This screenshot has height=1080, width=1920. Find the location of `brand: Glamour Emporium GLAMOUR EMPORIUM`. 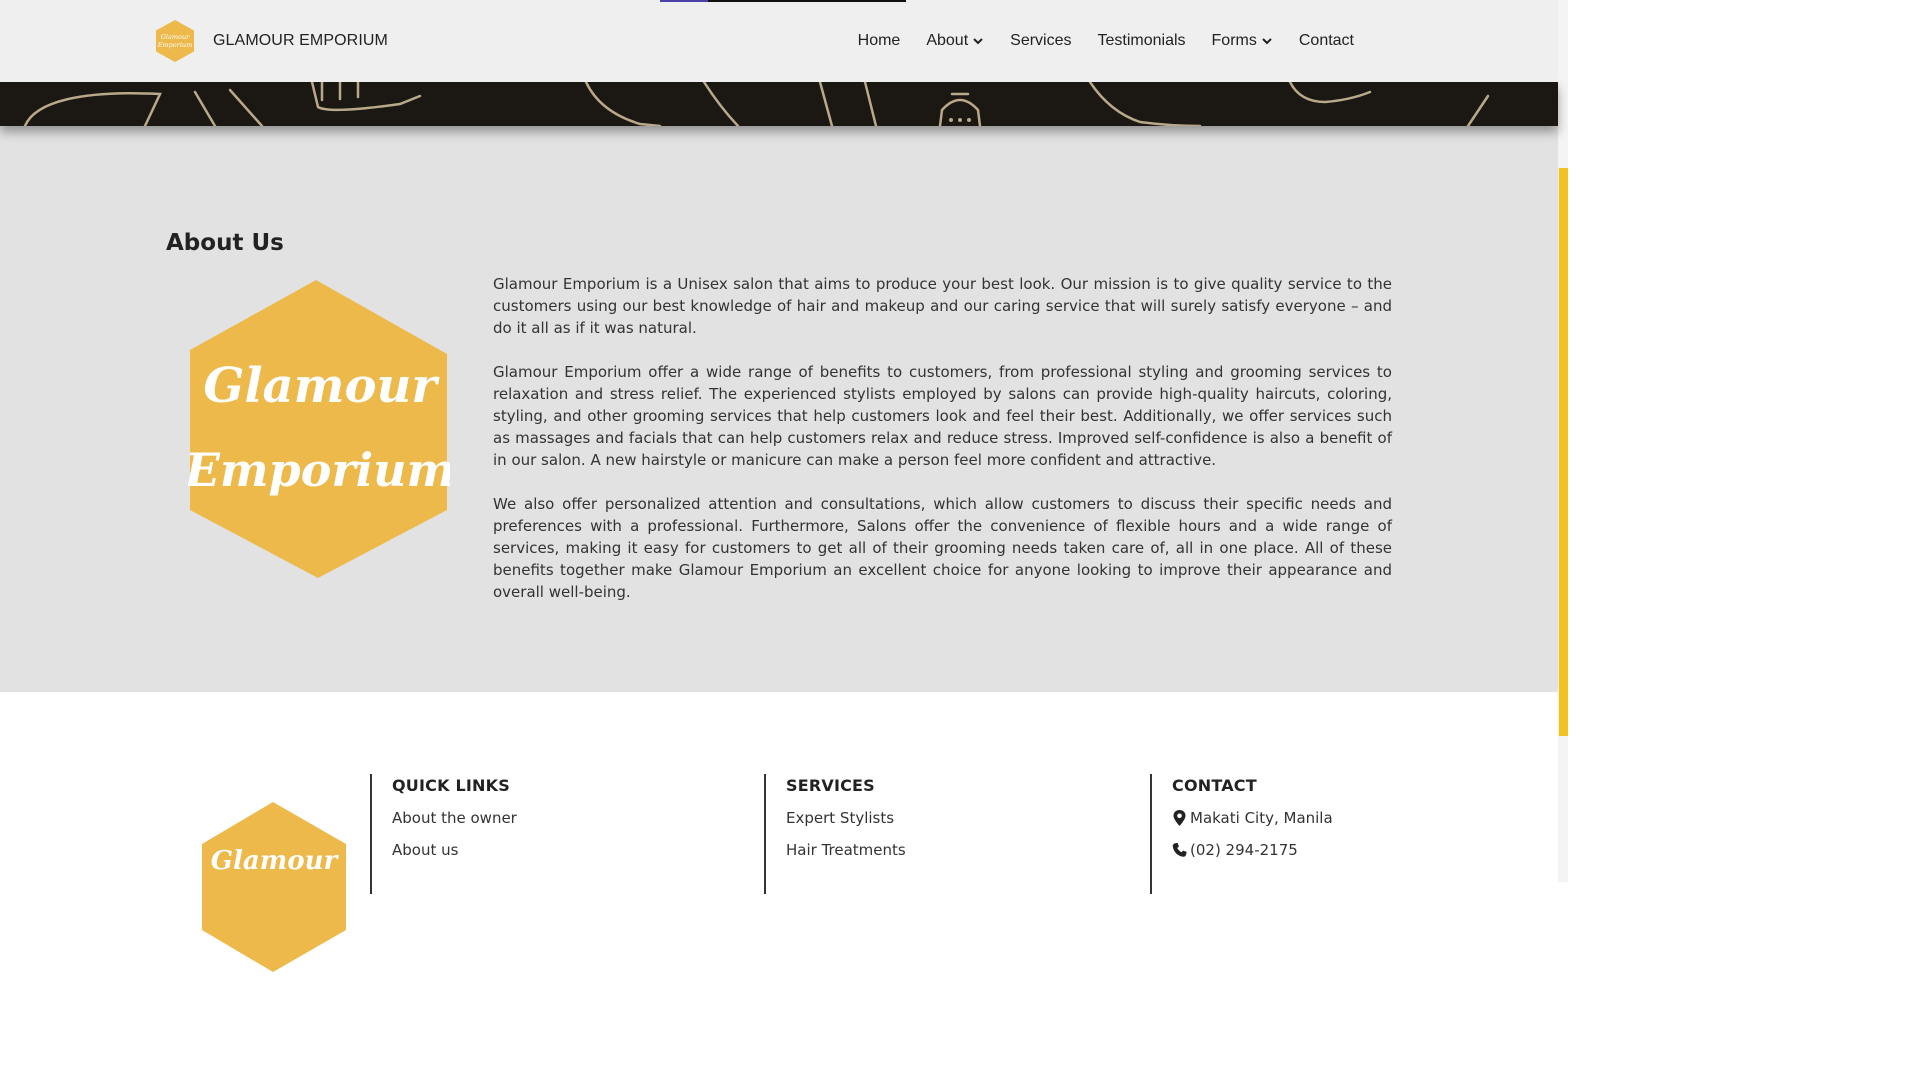

brand: Glamour Emporium GLAMOUR EMPORIUM is located at coordinates (271, 41).